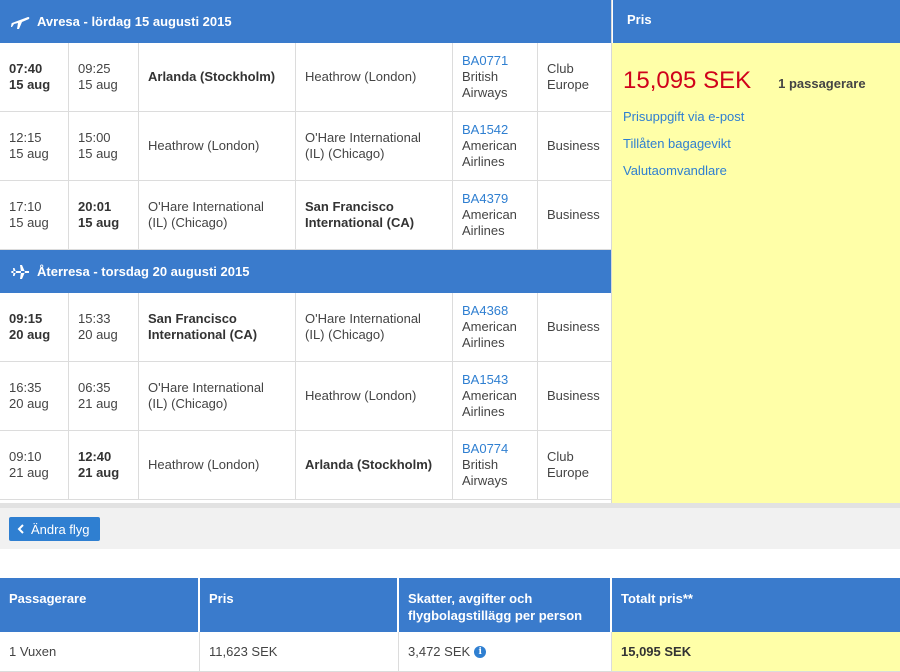 The height and width of the screenshot is (672, 900). Describe the element at coordinates (100, 605) in the screenshot. I see `header-passengers: Passagerare` at that location.